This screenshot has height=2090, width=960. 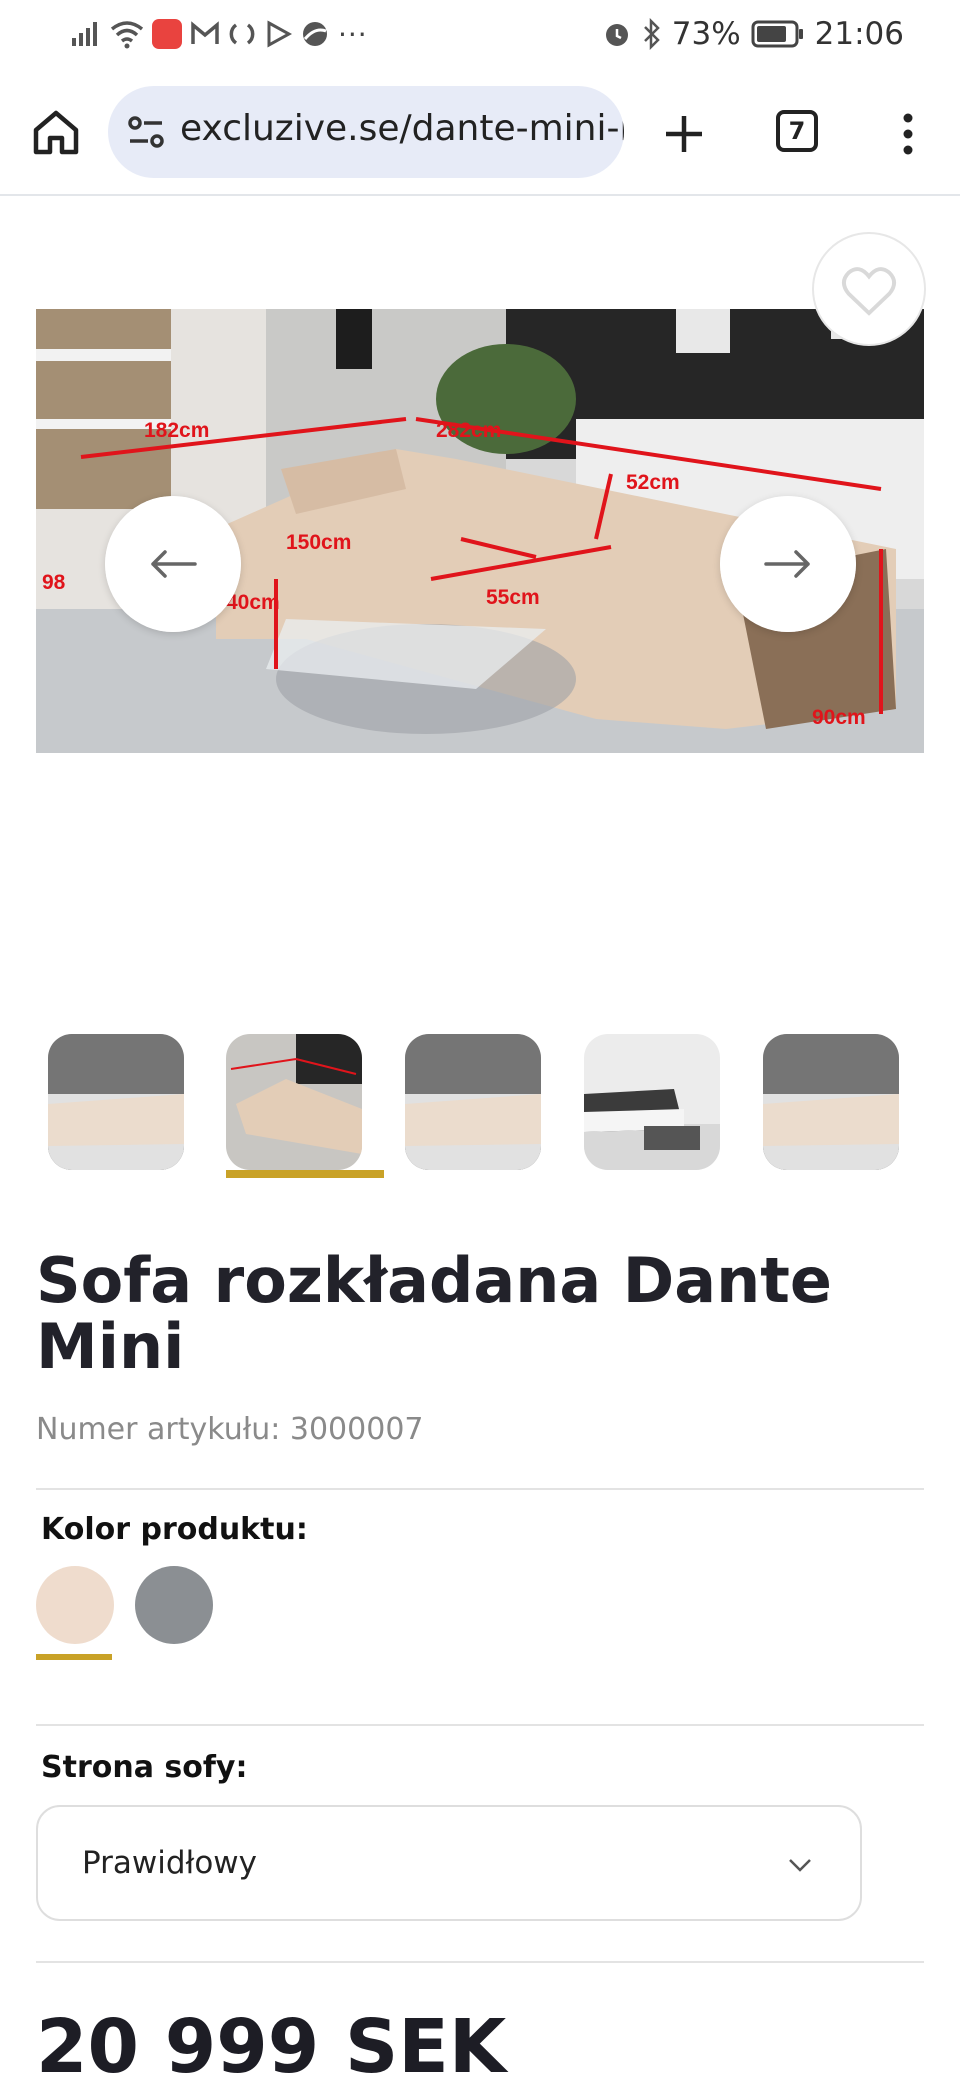 What do you see at coordinates (839, 717) in the screenshot?
I see `dimension-label: 90cm` at bounding box center [839, 717].